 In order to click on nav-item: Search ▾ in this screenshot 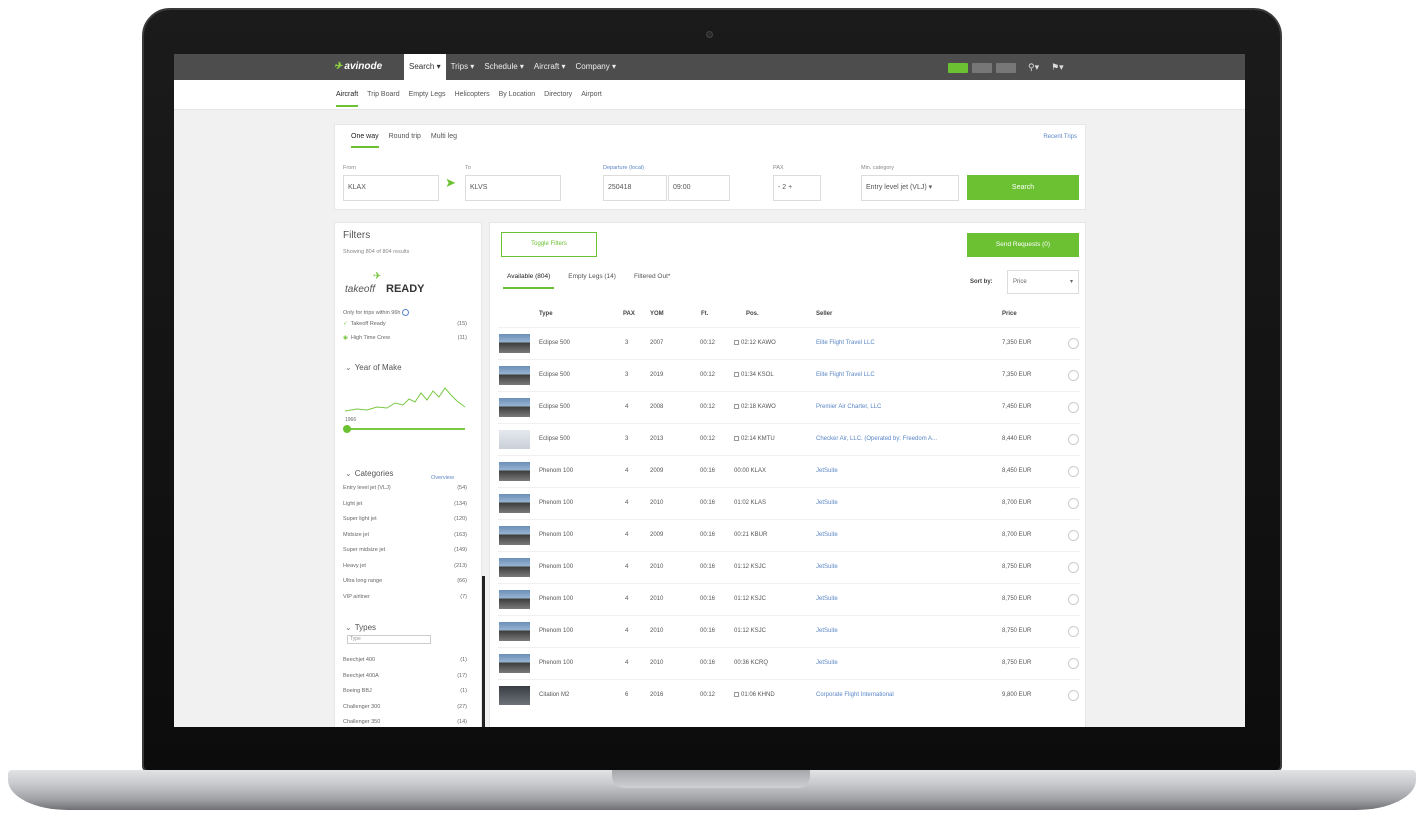, I will do `click(425, 67)`.